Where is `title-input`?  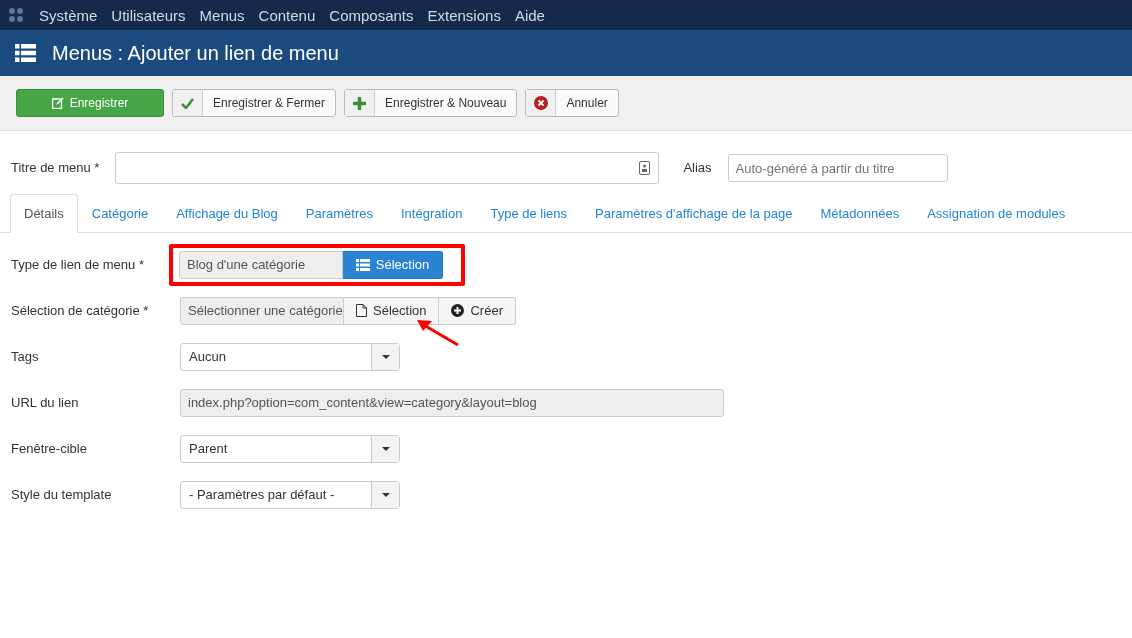 title-input is located at coordinates (387, 168).